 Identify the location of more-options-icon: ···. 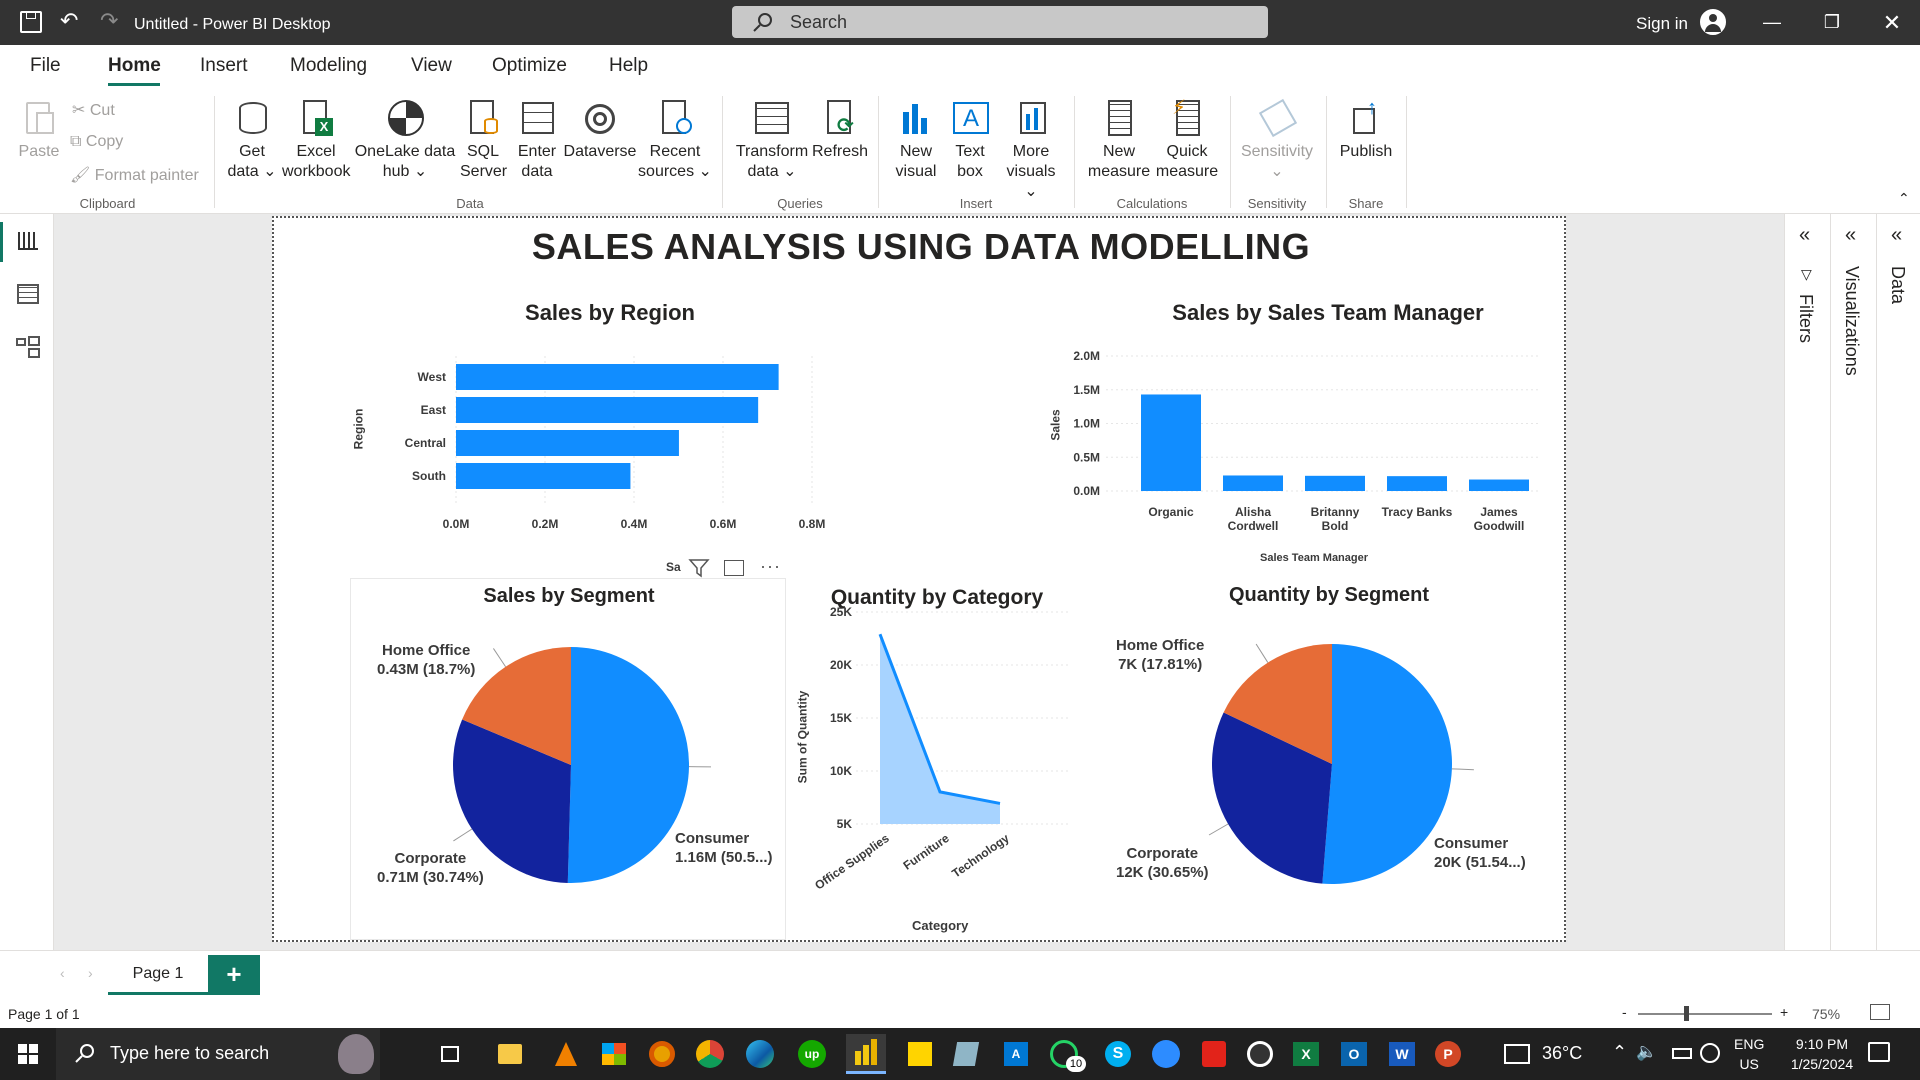
(770, 566).